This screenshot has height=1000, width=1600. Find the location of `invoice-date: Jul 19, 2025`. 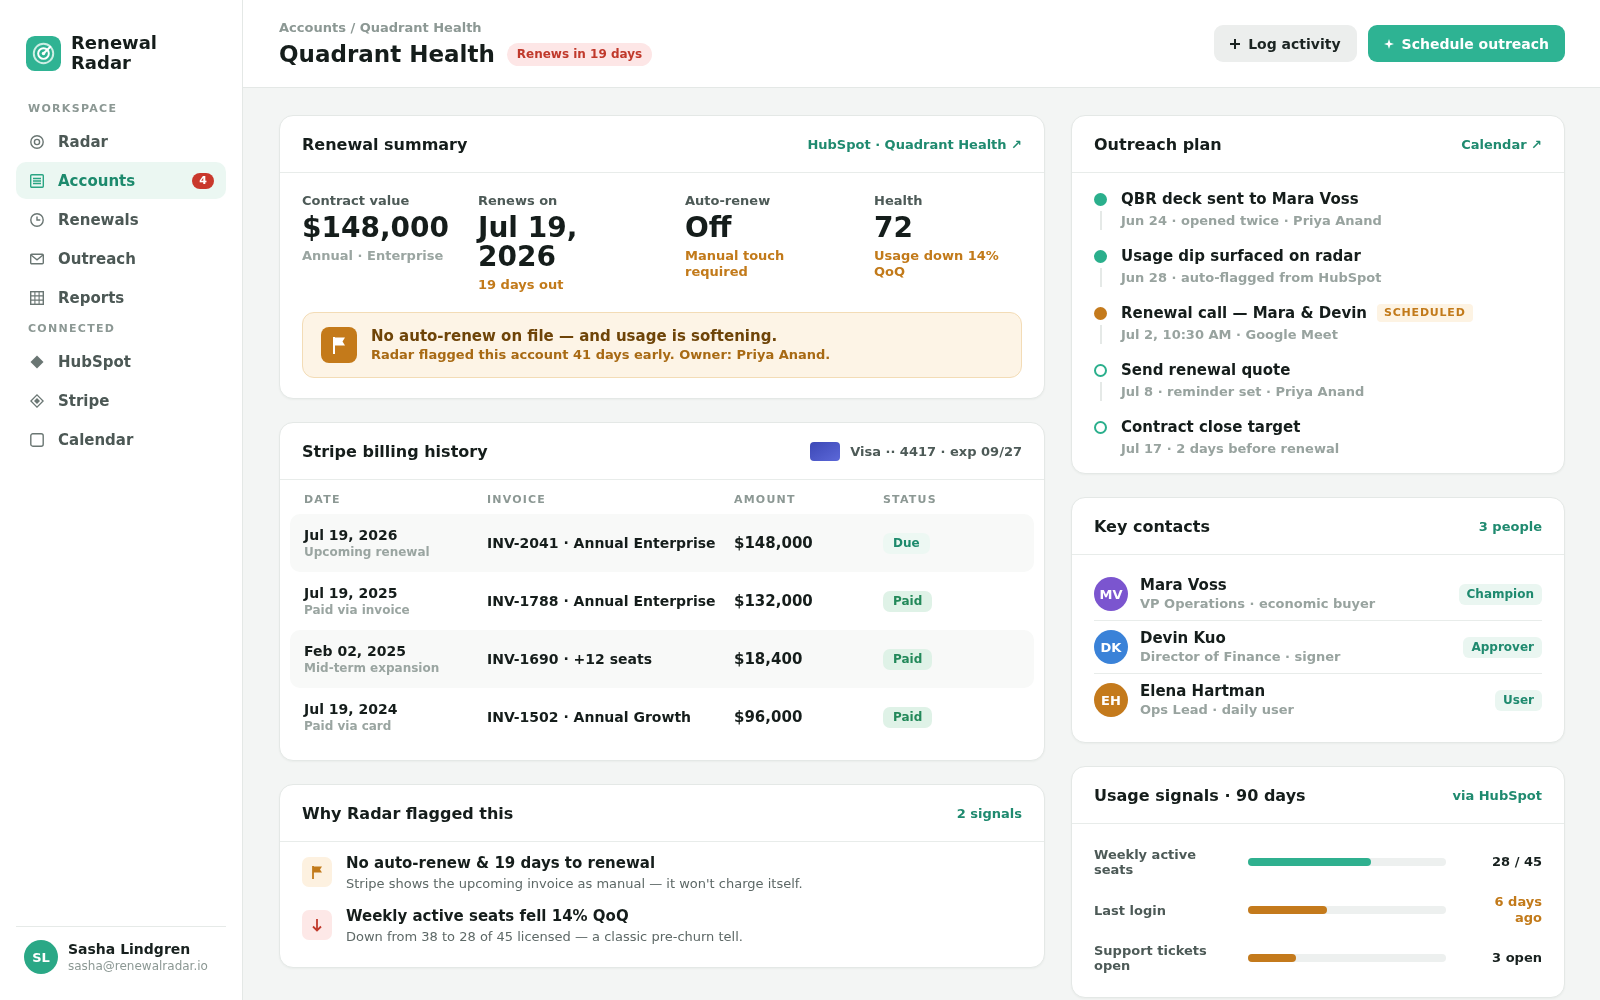

invoice-date: Jul 19, 2025 is located at coordinates (351, 593).